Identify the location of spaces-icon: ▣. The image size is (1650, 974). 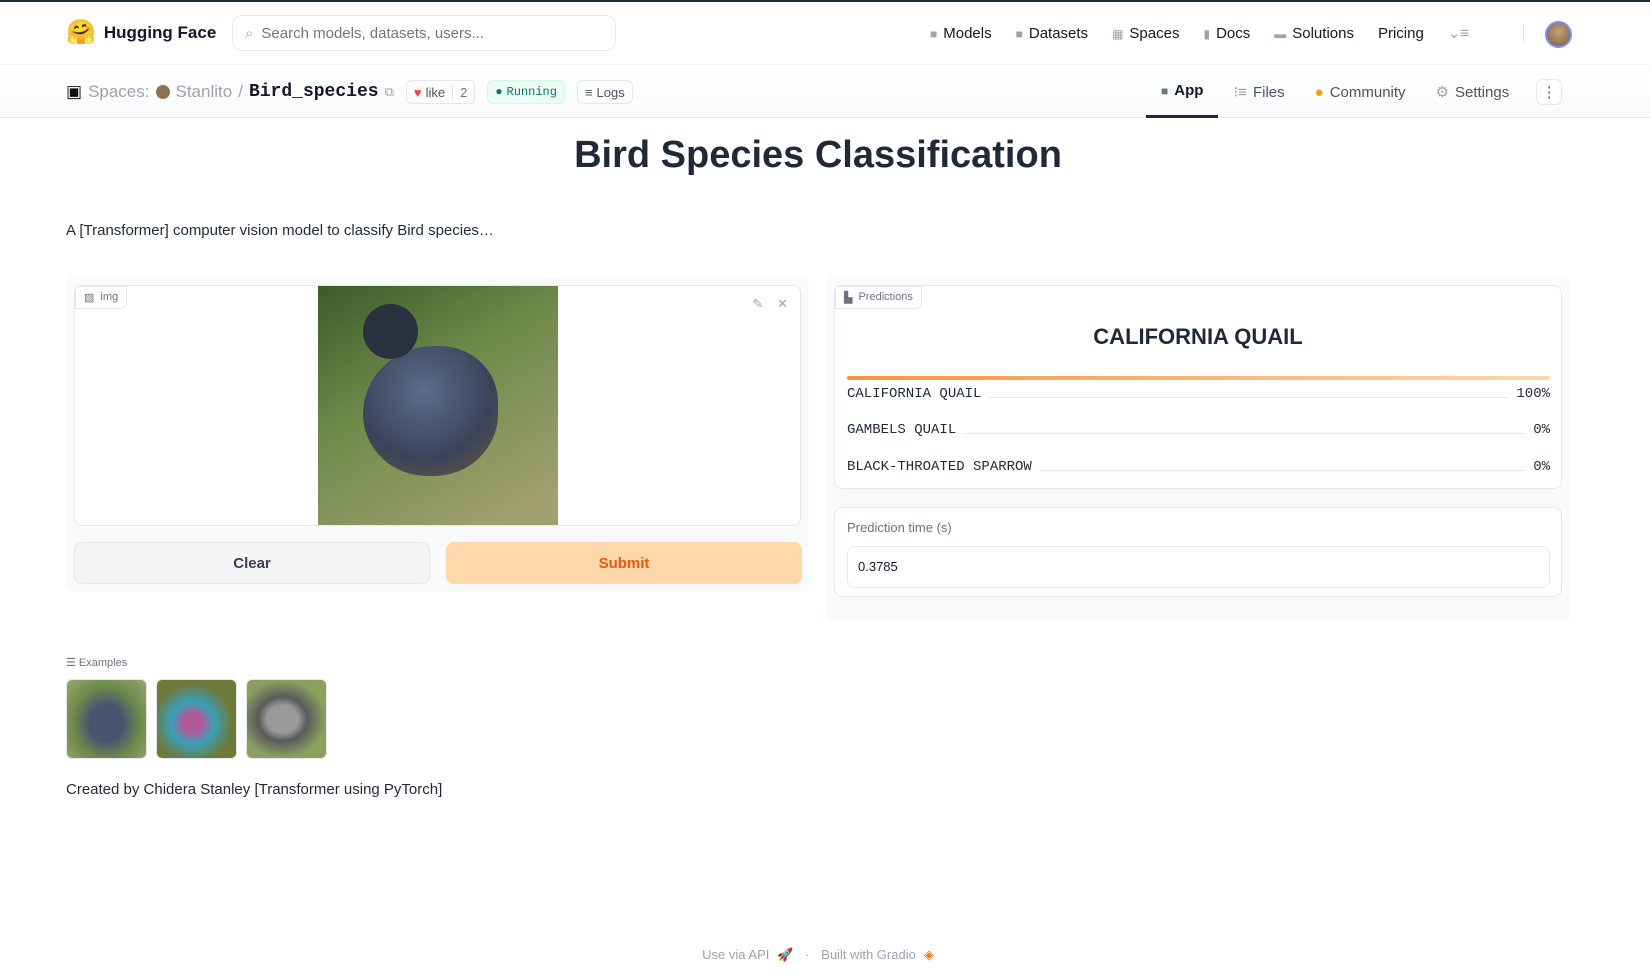
(74, 91).